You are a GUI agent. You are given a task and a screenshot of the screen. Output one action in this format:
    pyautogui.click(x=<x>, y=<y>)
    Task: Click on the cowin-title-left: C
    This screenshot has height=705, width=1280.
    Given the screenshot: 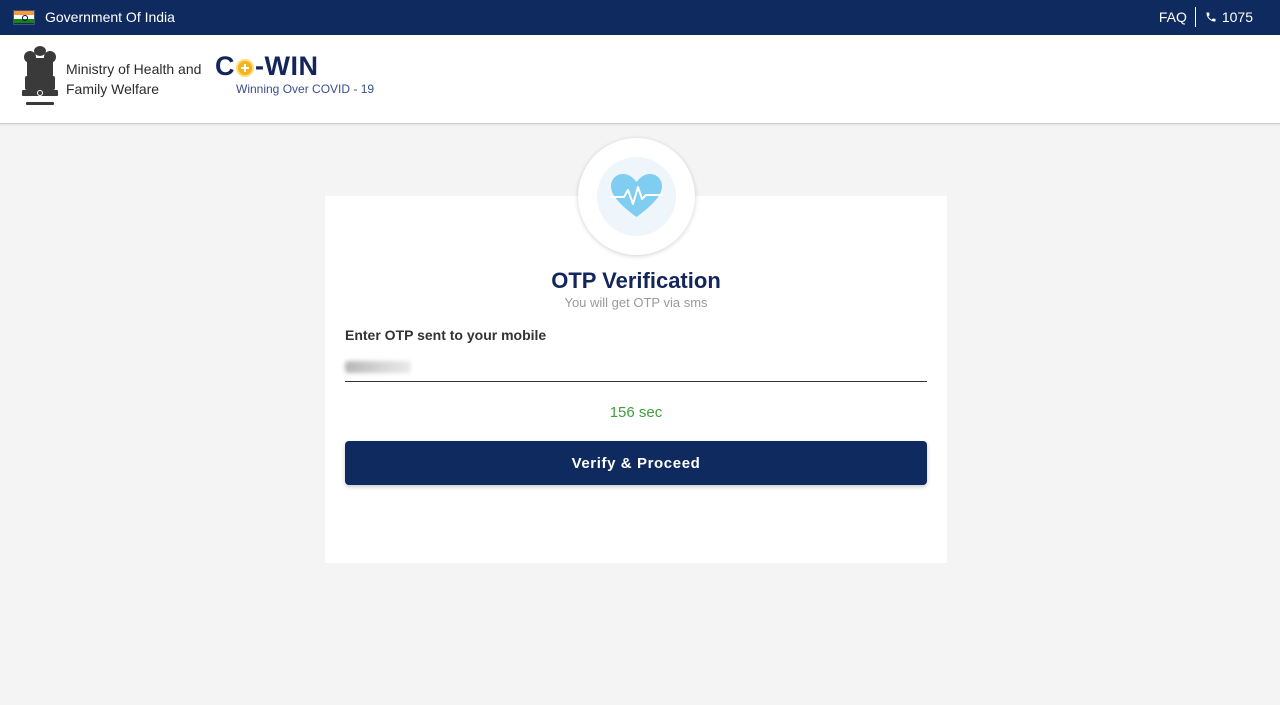 What is the action you would take?
    pyautogui.click(x=225, y=66)
    